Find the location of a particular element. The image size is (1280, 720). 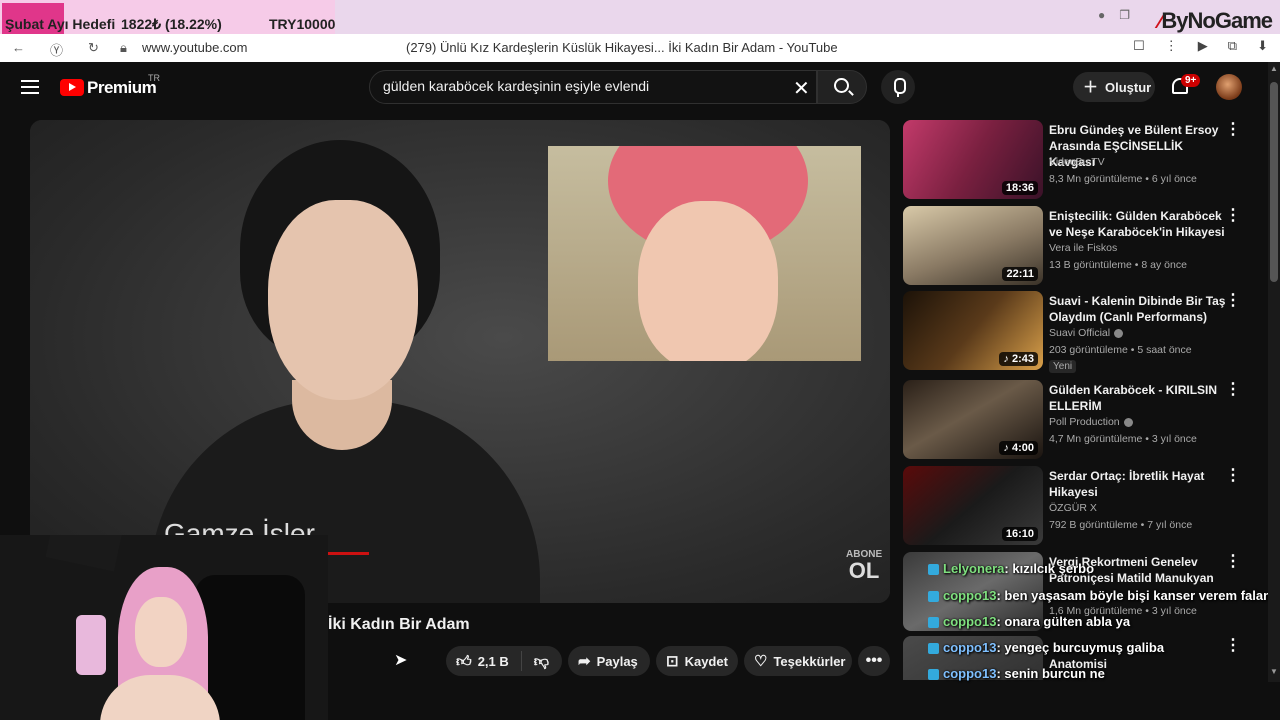

downloads-icon: ⬇ is located at coordinates (1262, 46).